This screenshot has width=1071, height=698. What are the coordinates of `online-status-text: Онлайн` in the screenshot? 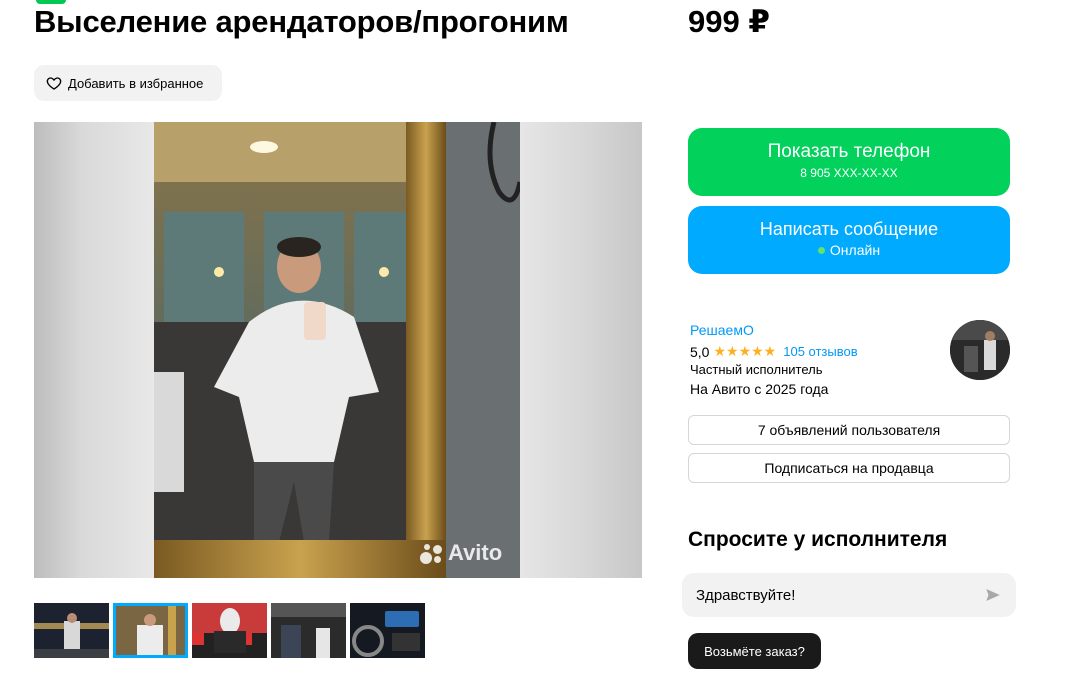 It's located at (855, 250).